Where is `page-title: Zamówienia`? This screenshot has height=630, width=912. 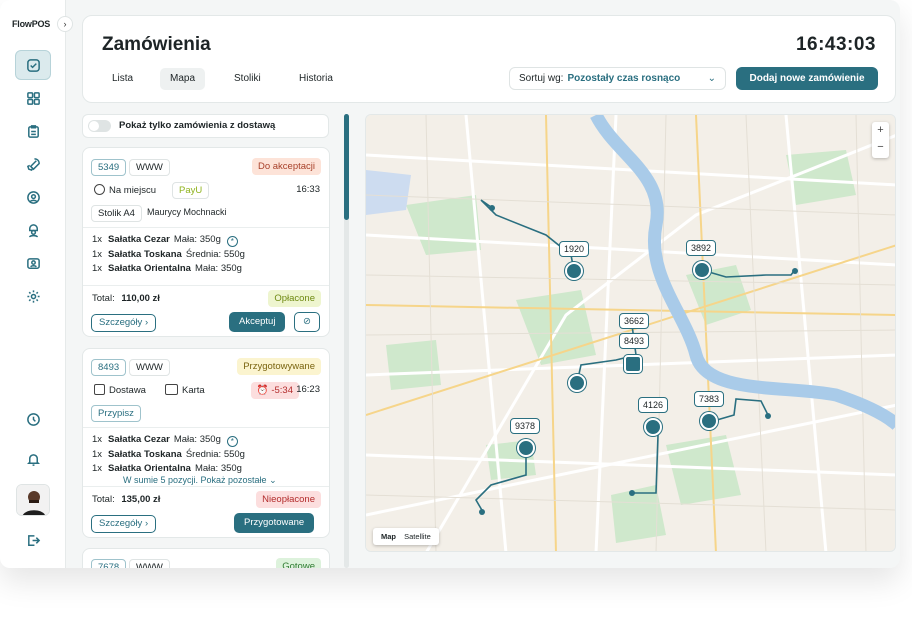
page-title: Zamówienia is located at coordinates (156, 44).